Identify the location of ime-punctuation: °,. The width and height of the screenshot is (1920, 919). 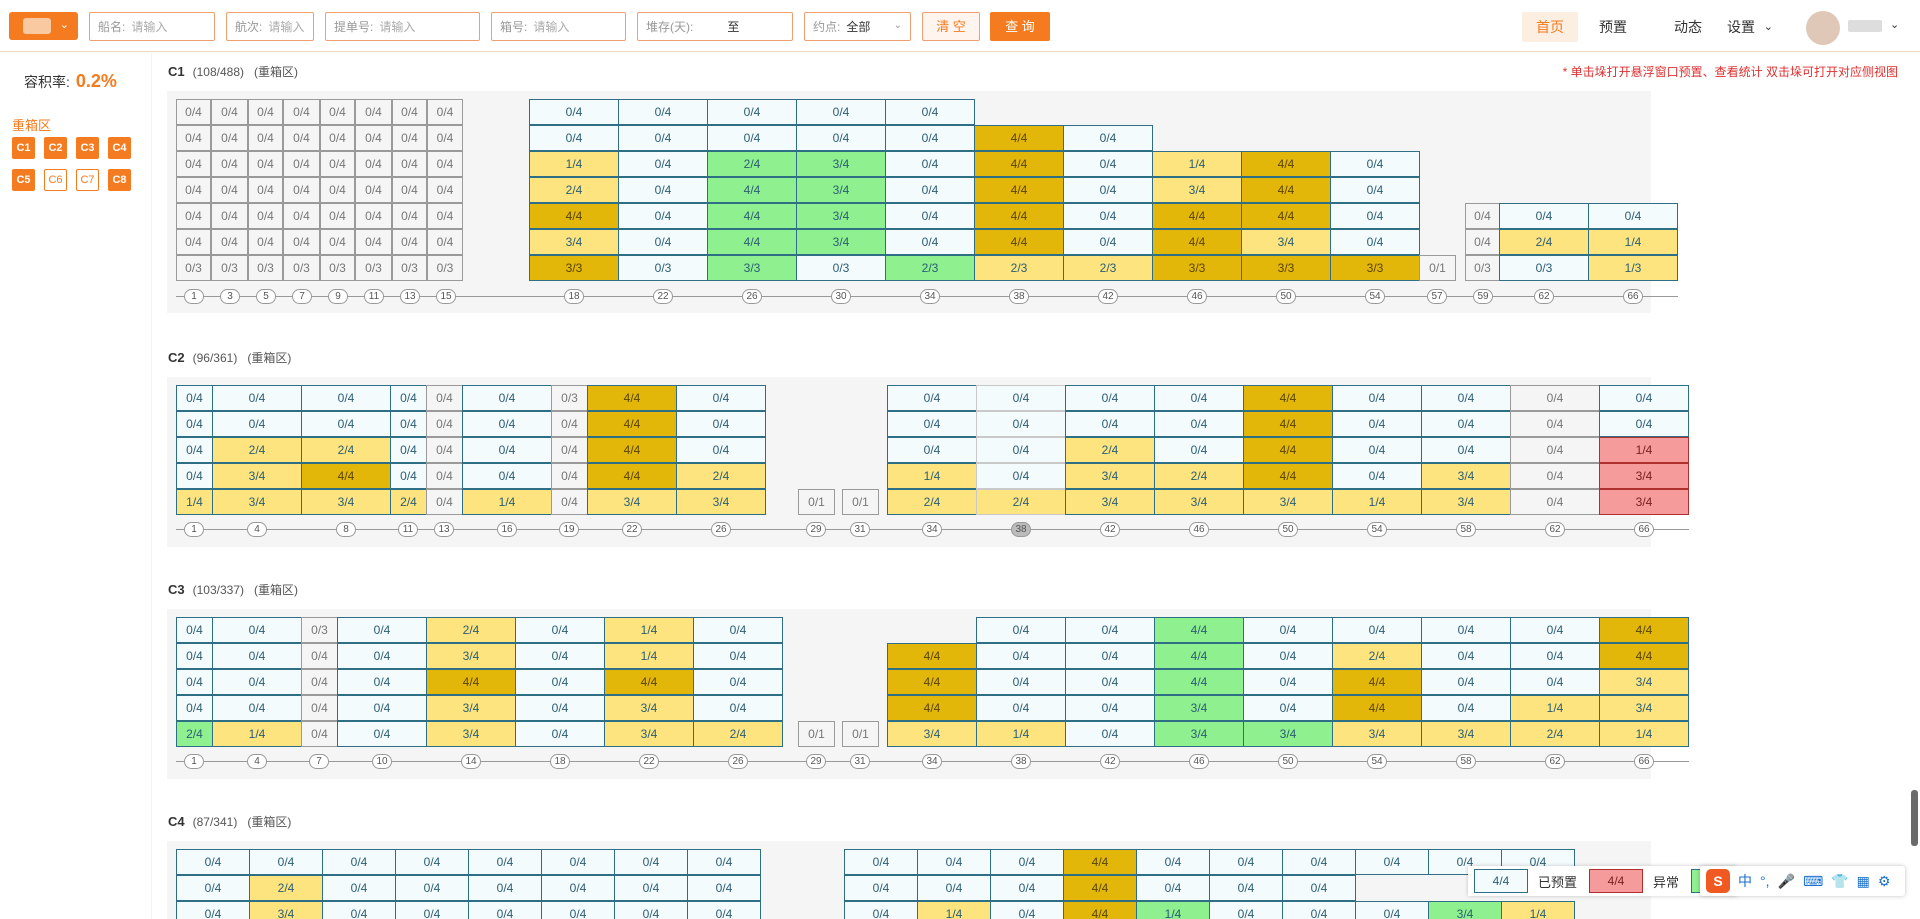
(1765, 881).